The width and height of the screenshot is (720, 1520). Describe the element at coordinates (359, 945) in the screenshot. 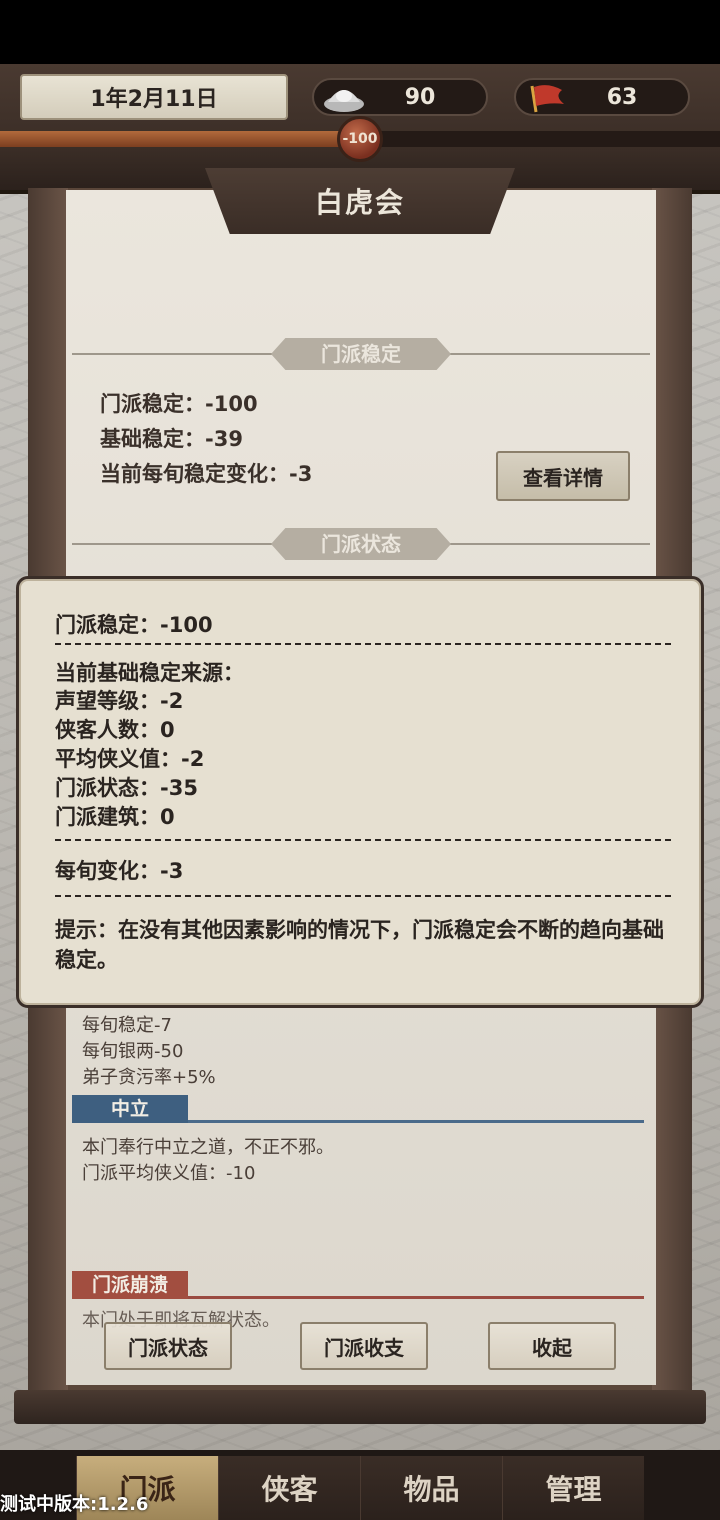

I see `tooltip-hint: 提示：在没有其他因素影响的情况下，门派稳定会不断的趋向基础稳定。` at that location.